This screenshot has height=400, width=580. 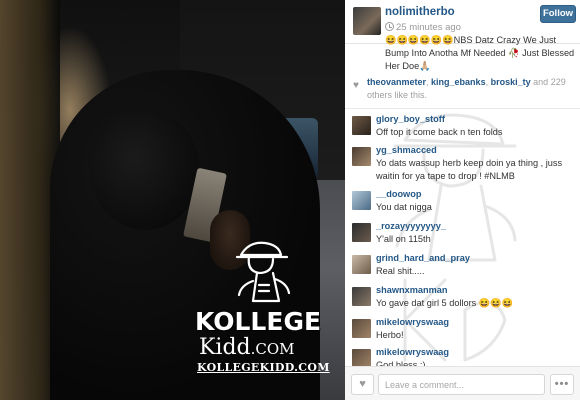 I want to click on heart-icon: ♥, so click(x=362, y=384).